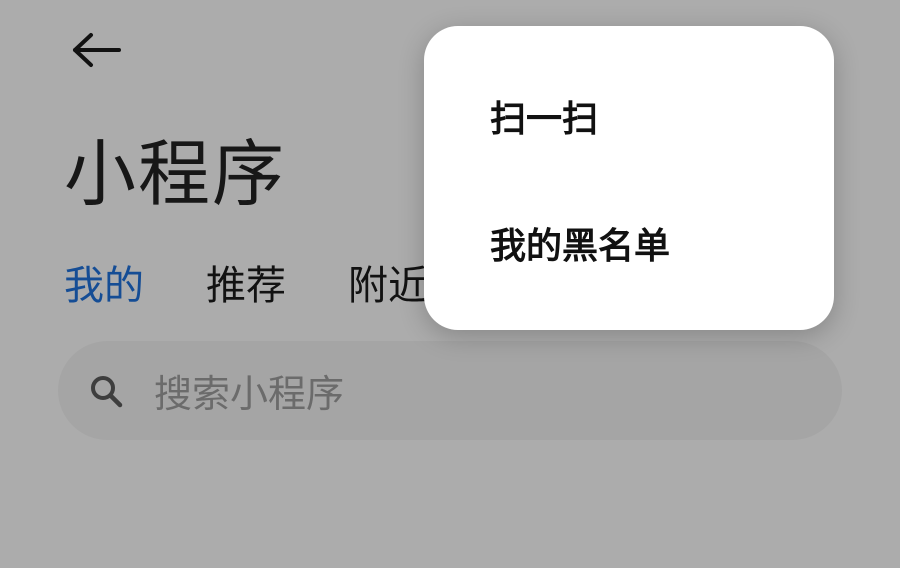  I want to click on menu-item-blacklist: 我的黑名单, so click(629, 243).